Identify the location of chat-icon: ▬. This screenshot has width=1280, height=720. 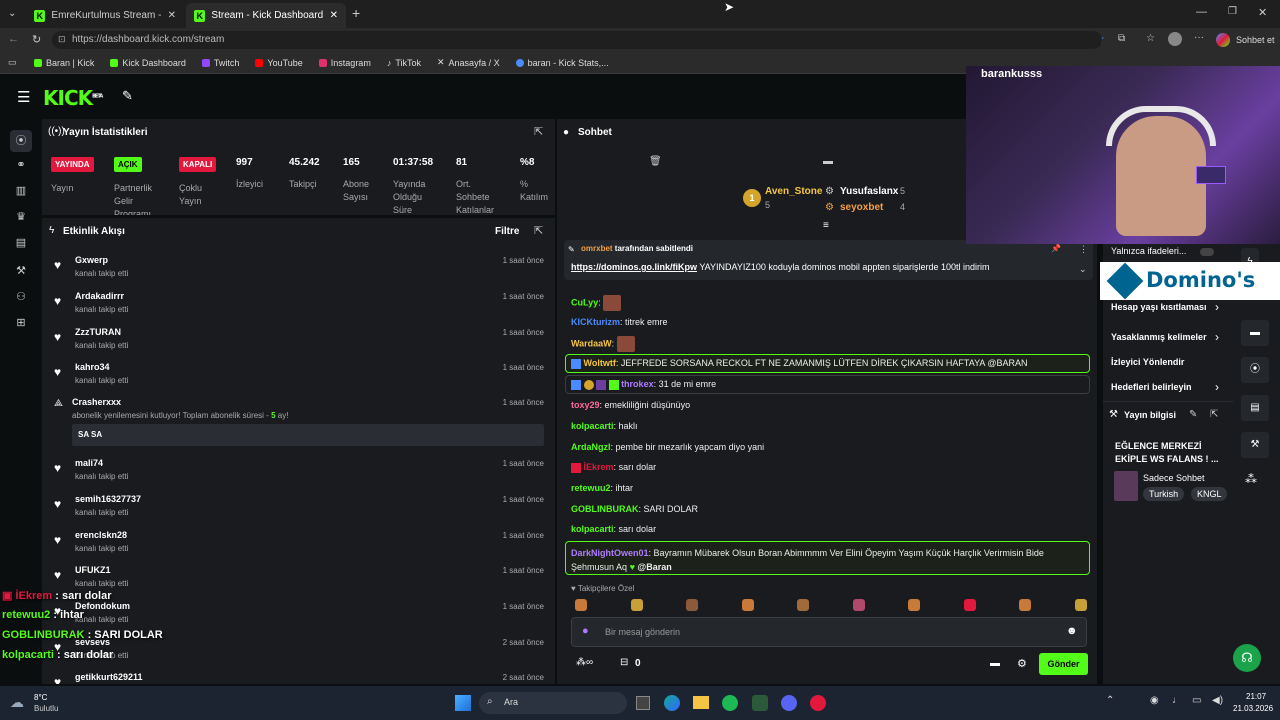
(1255, 333).